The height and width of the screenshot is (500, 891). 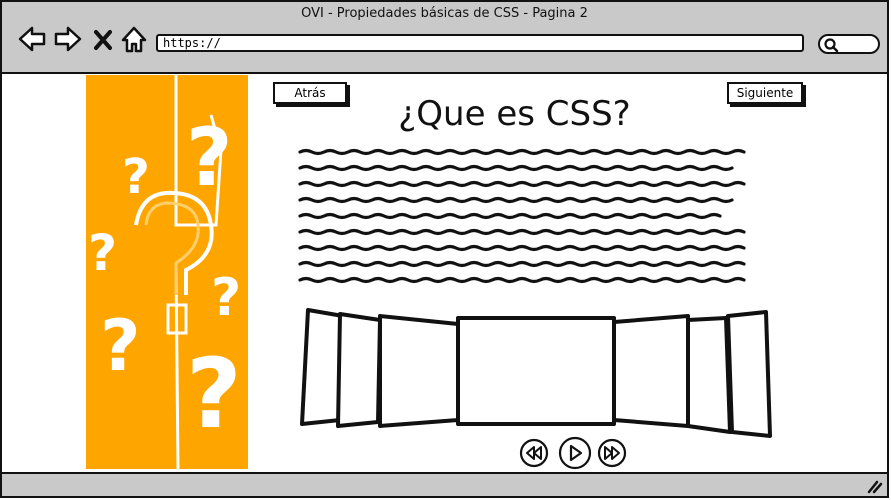 What do you see at coordinates (612, 453) in the screenshot?
I see `fast-forward-icon` at bounding box center [612, 453].